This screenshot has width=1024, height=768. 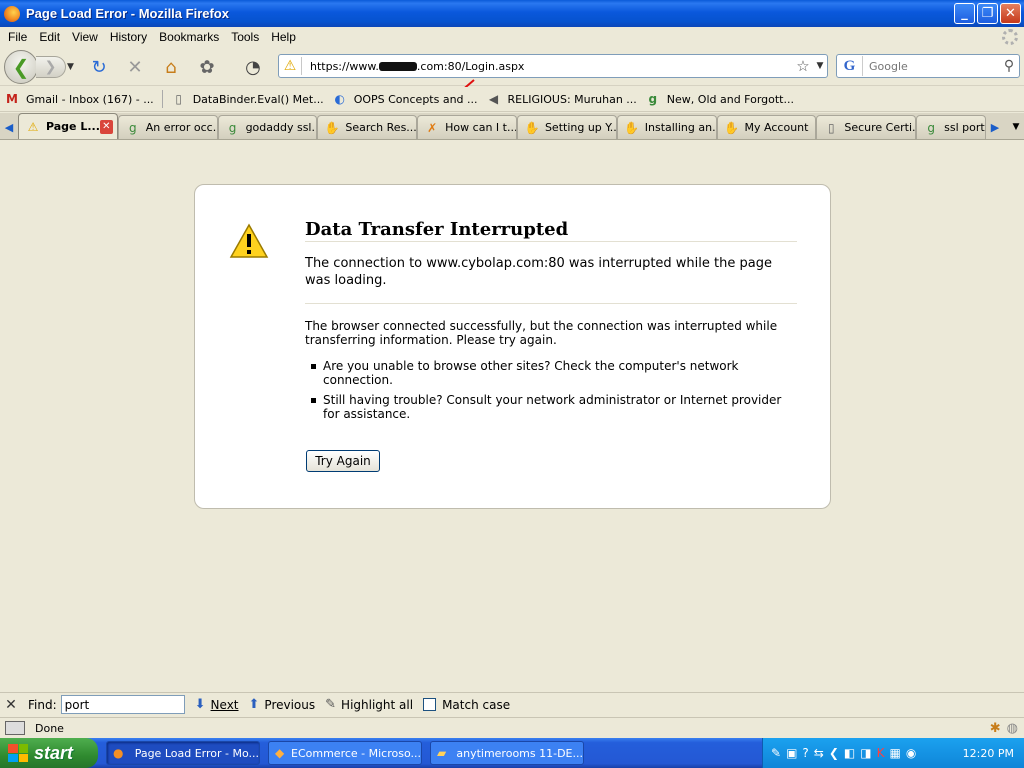 What do you see at coordinates (283, 37) in the screenshot?
I see `menu-help: Help` at bounding box center [283, 37].